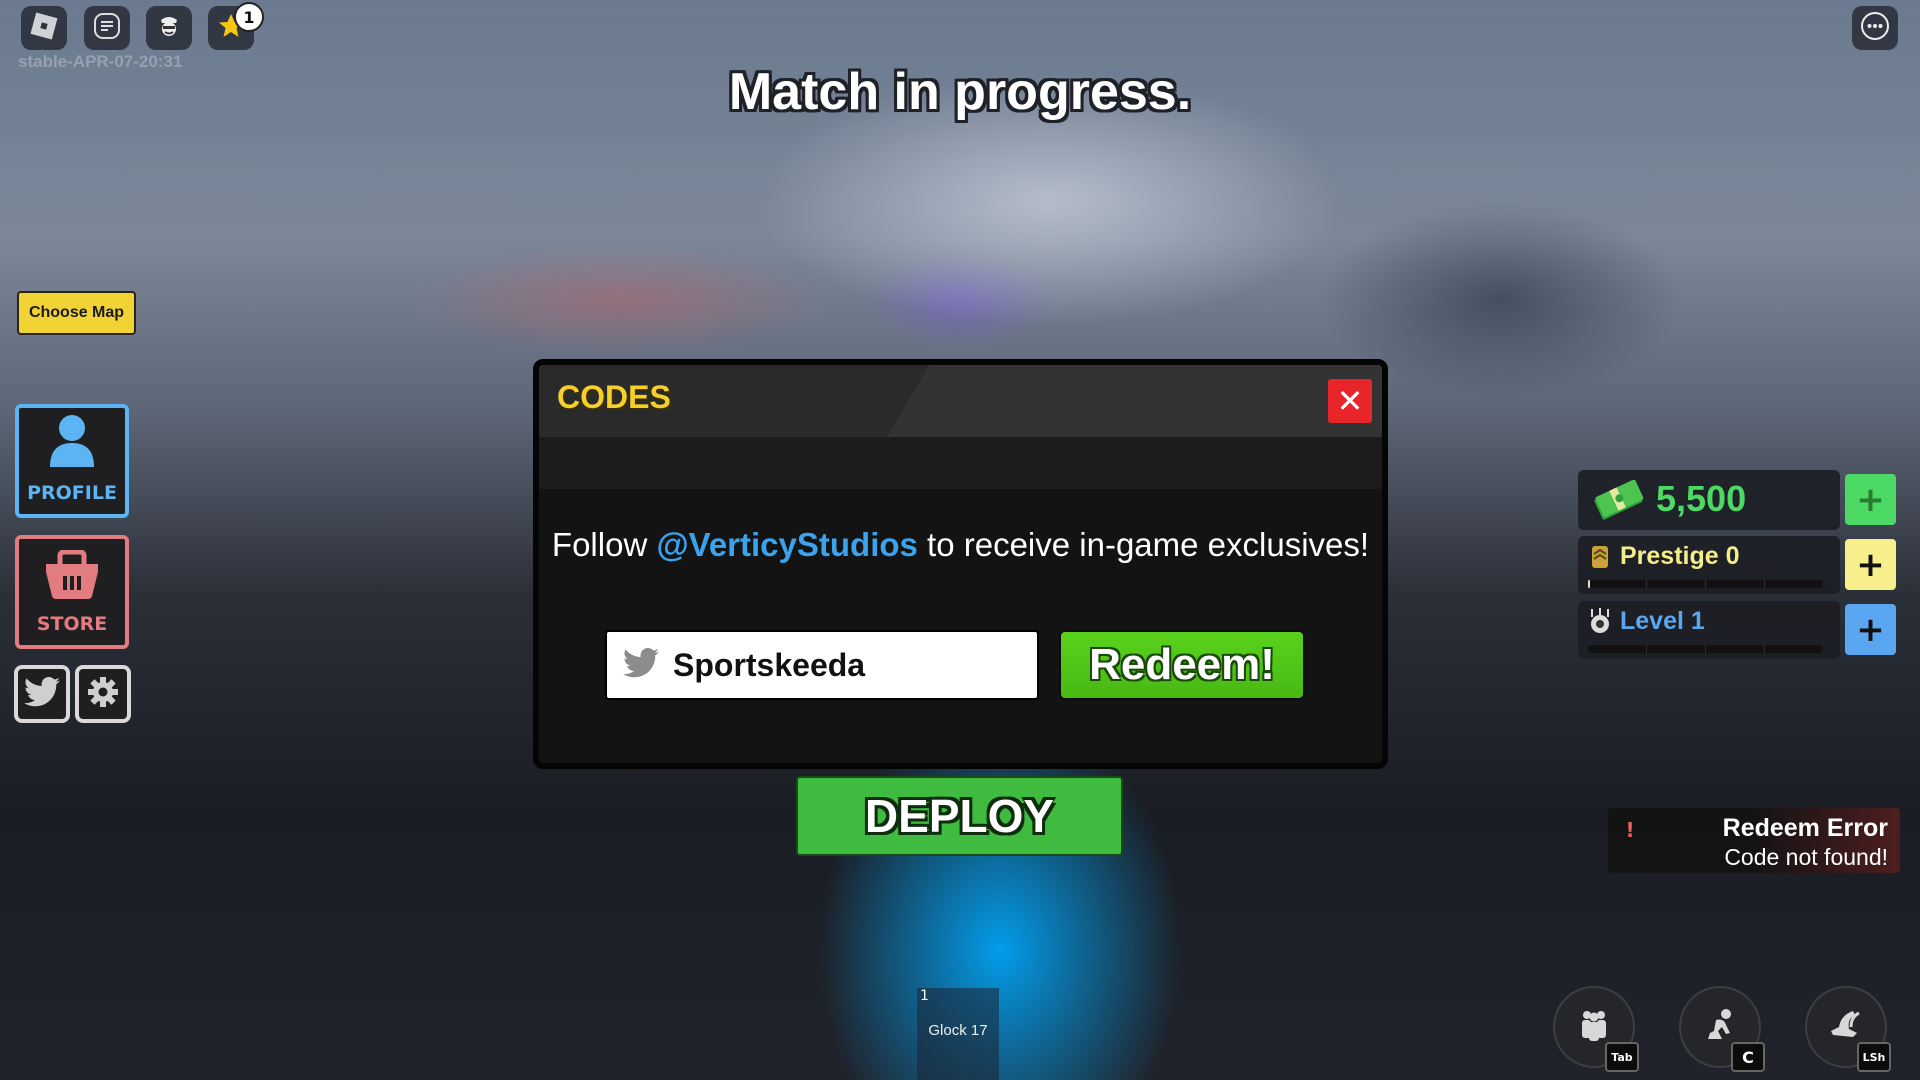  Describe the element at coordinates (604, 544) in the screenshot. I see `follow-prefix: Follow` at that location.